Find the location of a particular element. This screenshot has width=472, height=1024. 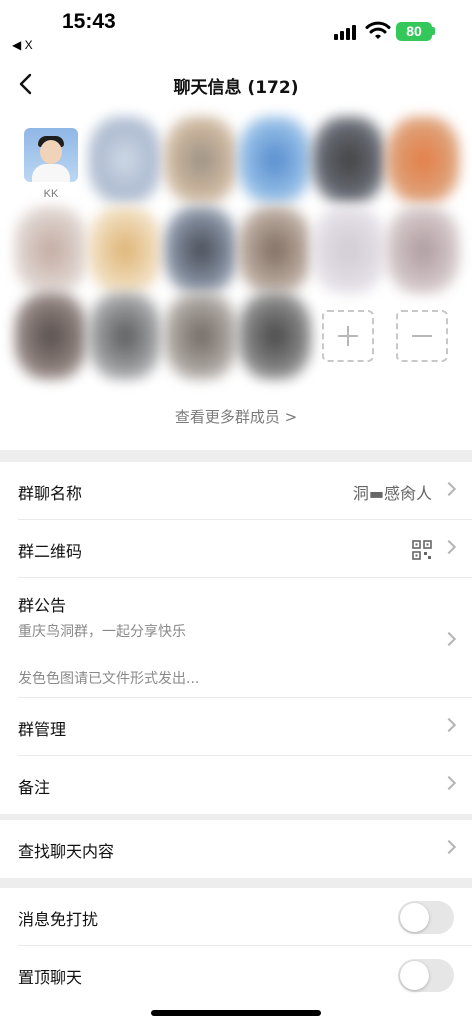

group-notice-text: 重庆鸟洞群，一起分享快乐 is located at coordinates (102, 632).